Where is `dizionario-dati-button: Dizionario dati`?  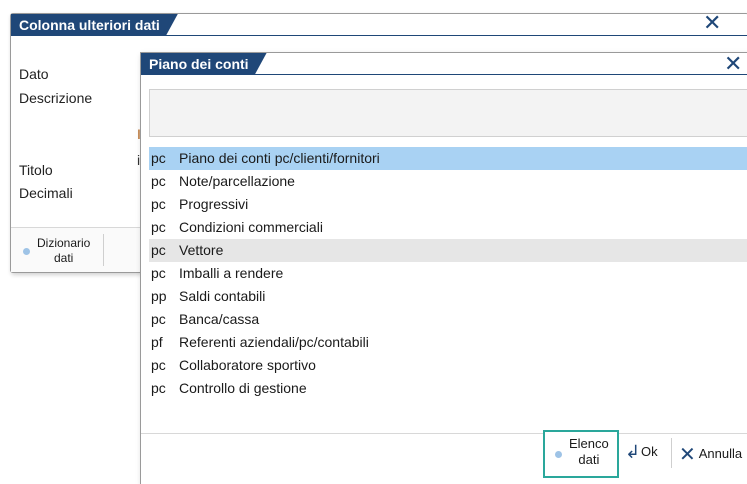
dizionario-dati-button: Dizionario dati is located at coordinates (60, 250).